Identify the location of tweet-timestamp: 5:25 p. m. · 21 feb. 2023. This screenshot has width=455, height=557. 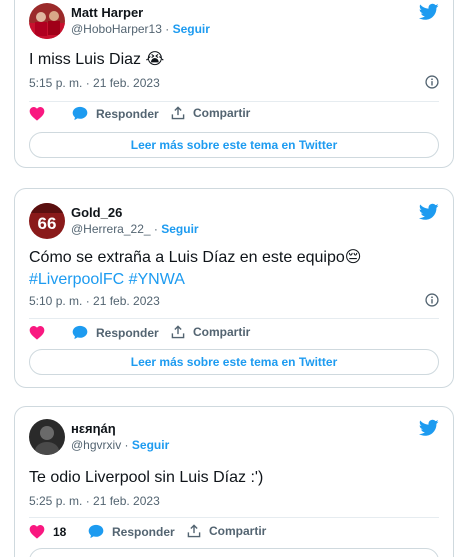
(94, 501).